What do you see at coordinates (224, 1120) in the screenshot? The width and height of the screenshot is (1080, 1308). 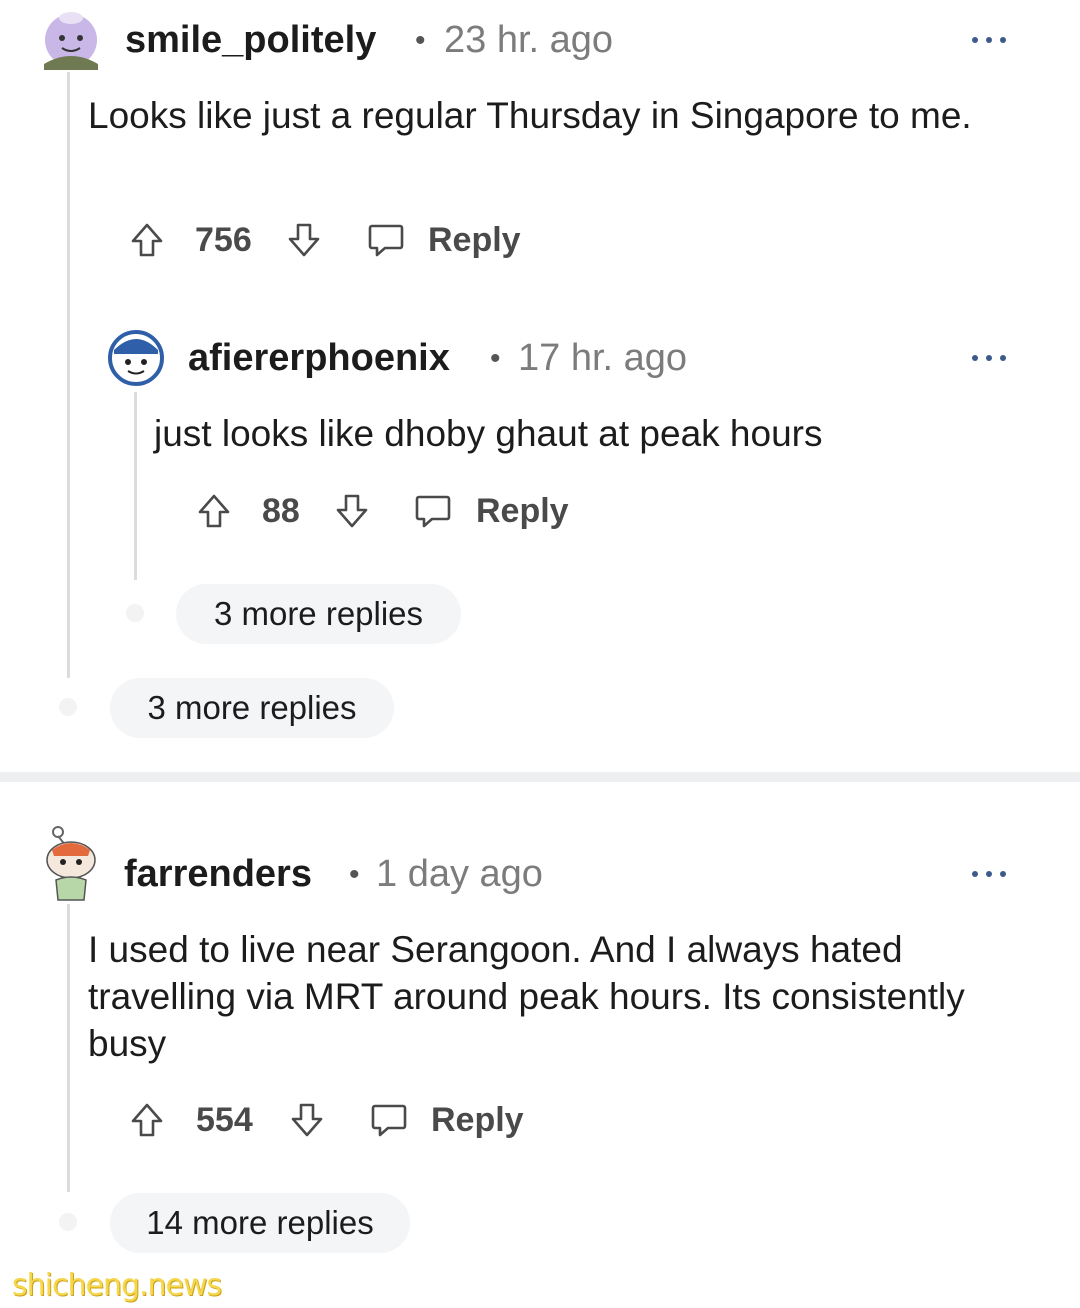 I see `vote-count: 554` at bounding box center [224, 1120].